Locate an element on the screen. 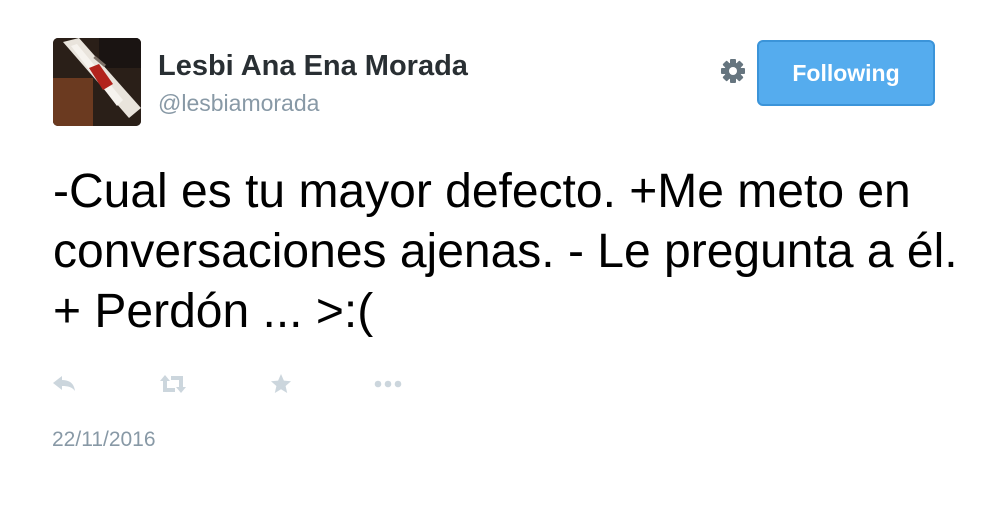 The height and width of the screenshot is (507, 1000). tweet-timestamp: 22/11/2016 is located at coordinates (104, 440).